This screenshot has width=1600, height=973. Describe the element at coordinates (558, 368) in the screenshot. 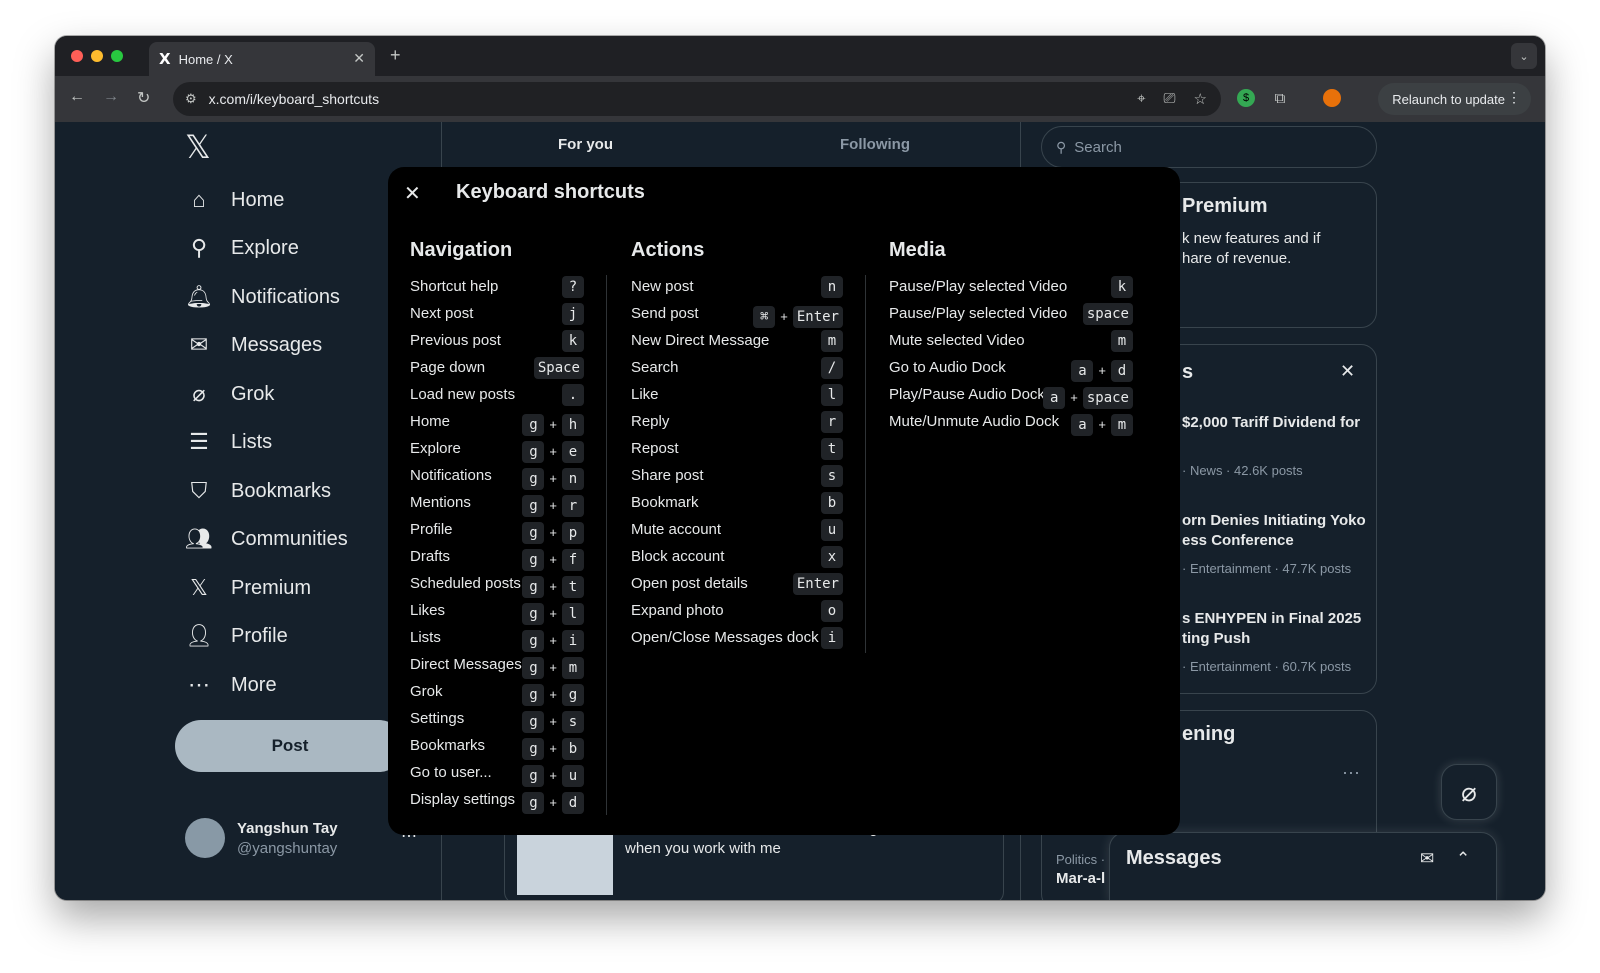

I see `keycap: Space` at that location.